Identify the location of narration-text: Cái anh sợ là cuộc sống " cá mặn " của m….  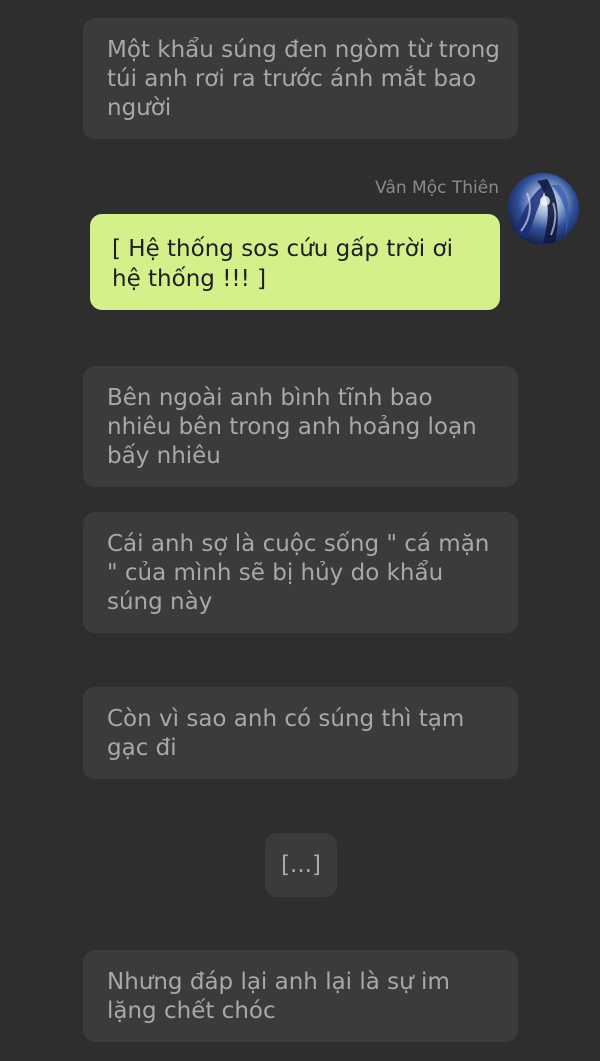
(298, 573).